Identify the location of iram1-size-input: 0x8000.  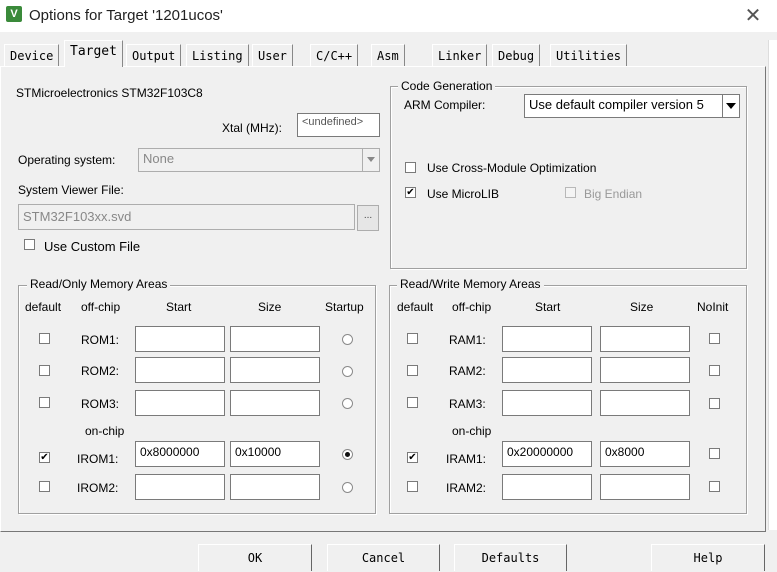
(645, 454).